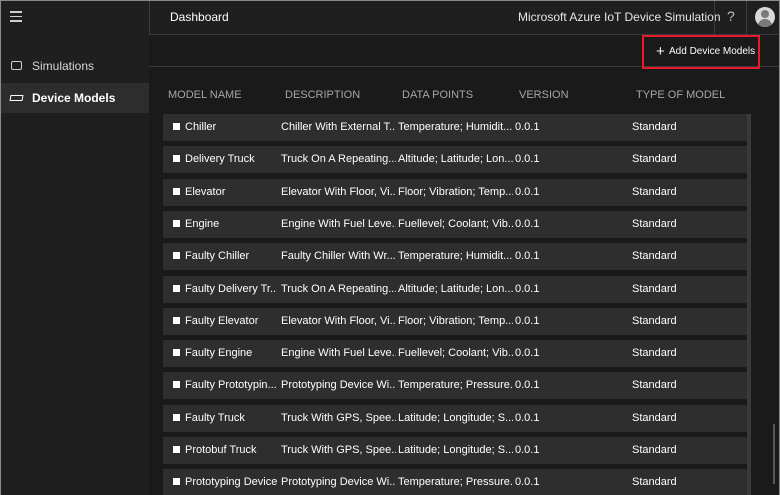  What do you see at coordinates (63, 66) in the screenshot?
I see `sidebar-item-label: Simulations` at bounding box center [63, 66].